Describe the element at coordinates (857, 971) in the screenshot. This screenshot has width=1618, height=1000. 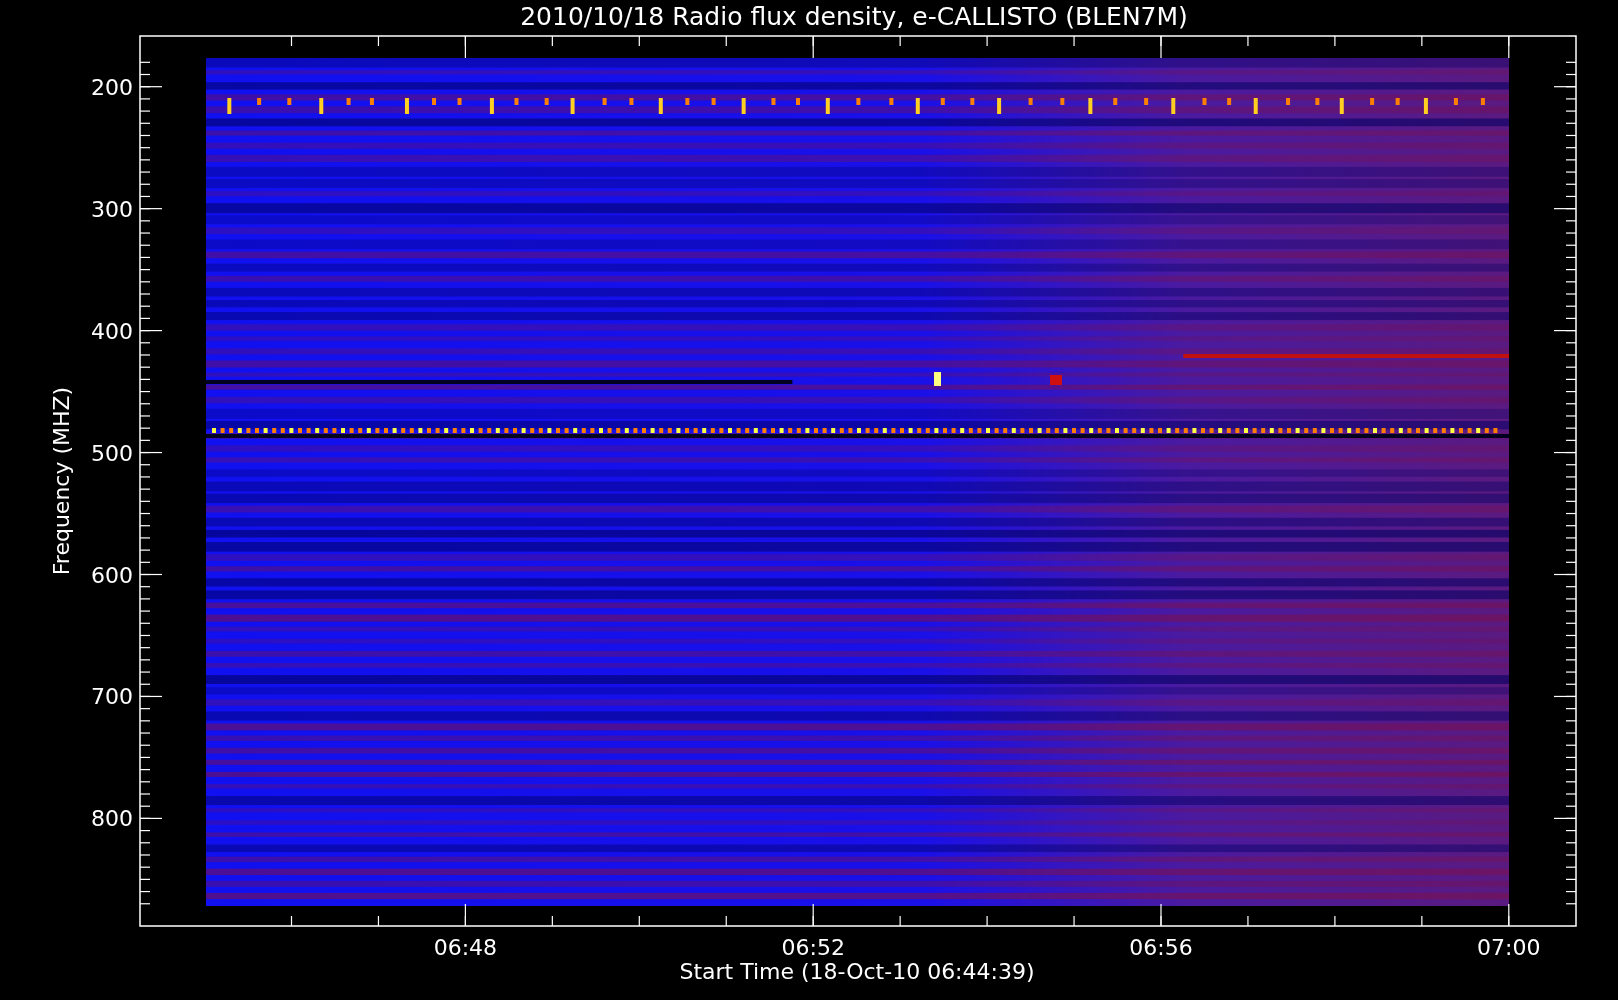
I see `x-axis-label: Start Time (18-Oct-10 06:44:39)` at that location.